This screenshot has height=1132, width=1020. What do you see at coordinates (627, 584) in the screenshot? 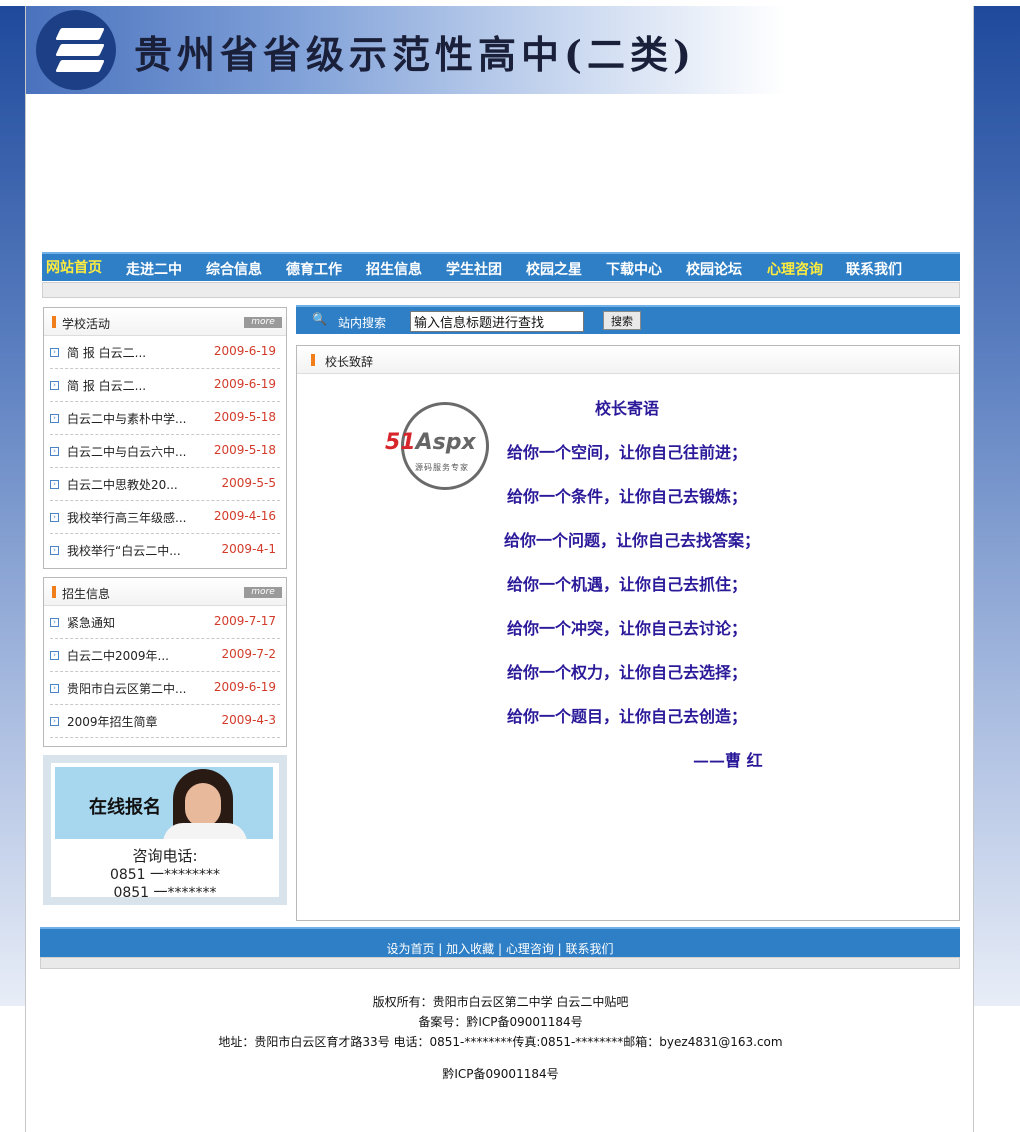
I see `verse-line: 给你一个机遇，让你自己去抓住；` at bounding box center [627, 584].